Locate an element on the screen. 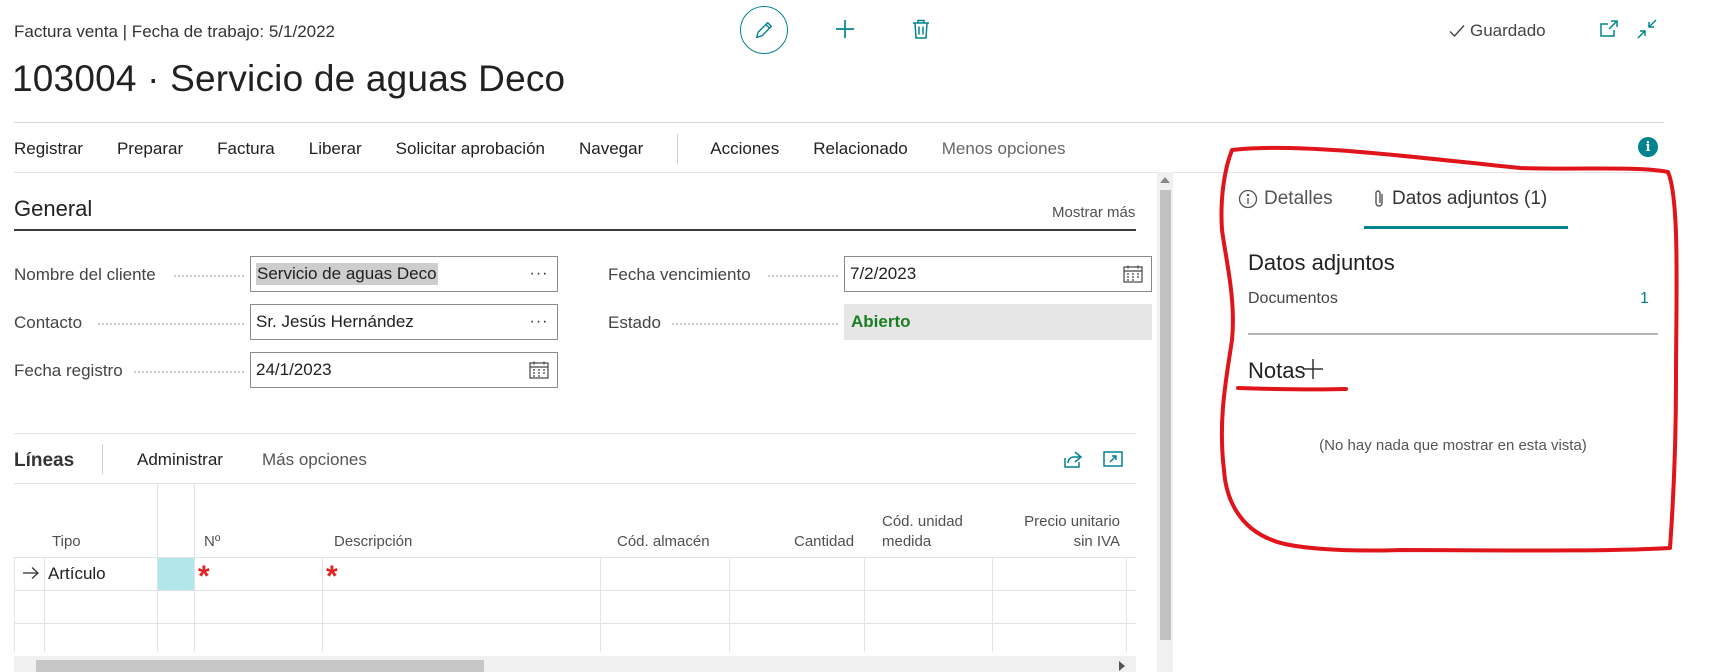 The width and height of the screenshot is (1712, 672). lines-separator is located at coordinates (102, 459).